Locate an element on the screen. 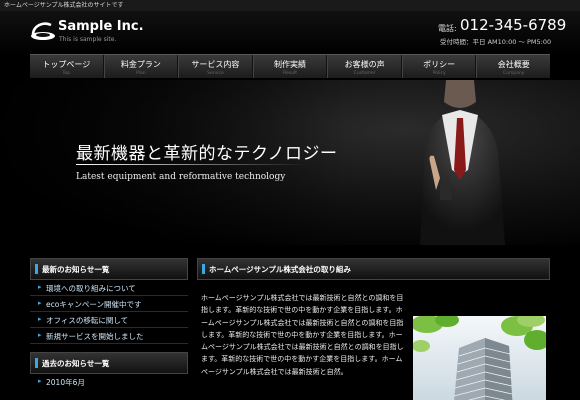 The image size is (580, 400). news-heading: 最新のお知らせ一覧 is located at coordinates (109, 269).